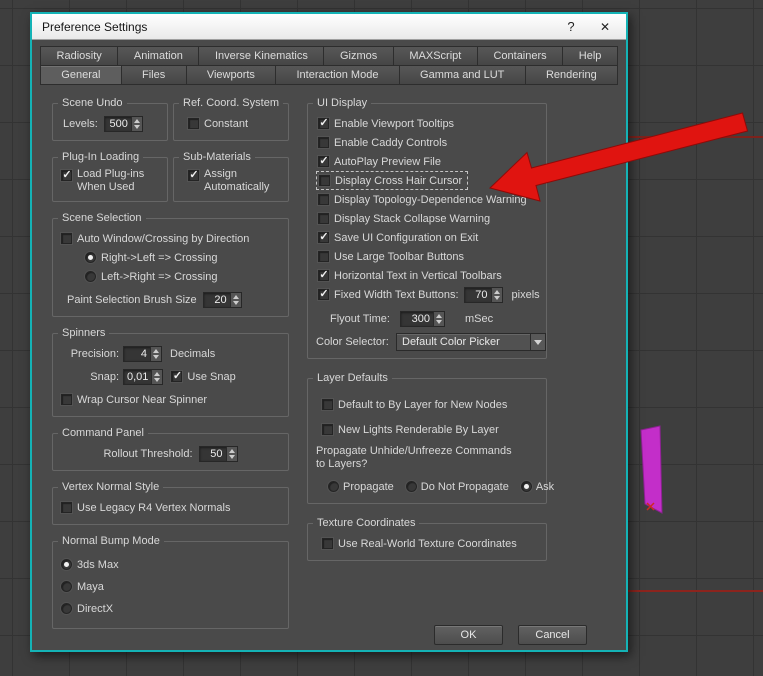  Describe the element at coordinates (457, 486) in the screenshot. I see `radio-do-not-propagate: Do Not Propagate` at that location.